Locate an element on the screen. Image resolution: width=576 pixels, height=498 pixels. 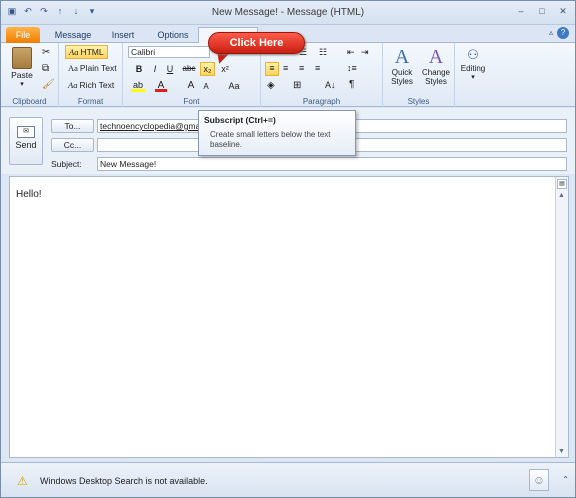
scroll-down-icon: ▼ is located at coordinates (561, 451).